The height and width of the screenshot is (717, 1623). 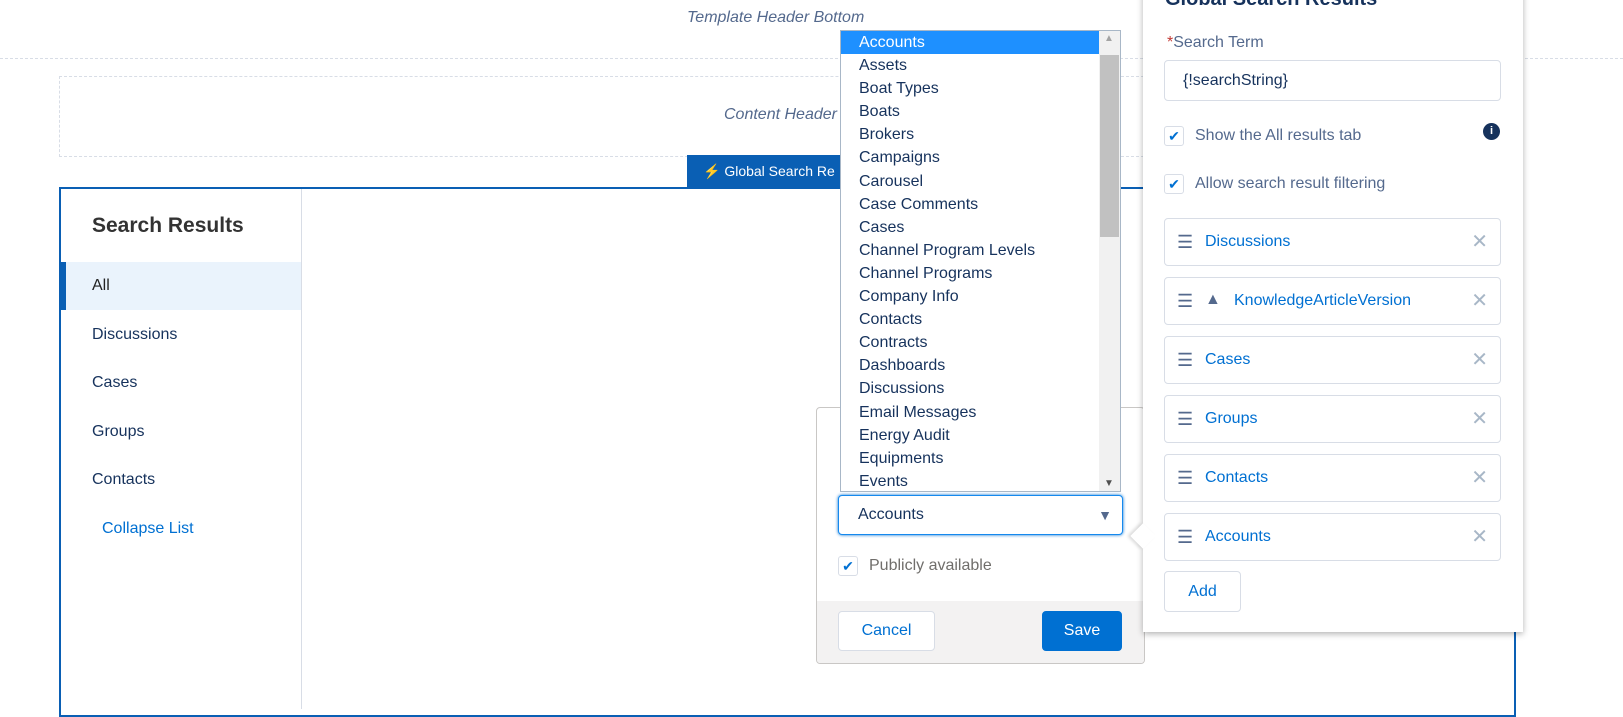 I want to click on lightning-icon: ⚡, so click(x=712, y=171).